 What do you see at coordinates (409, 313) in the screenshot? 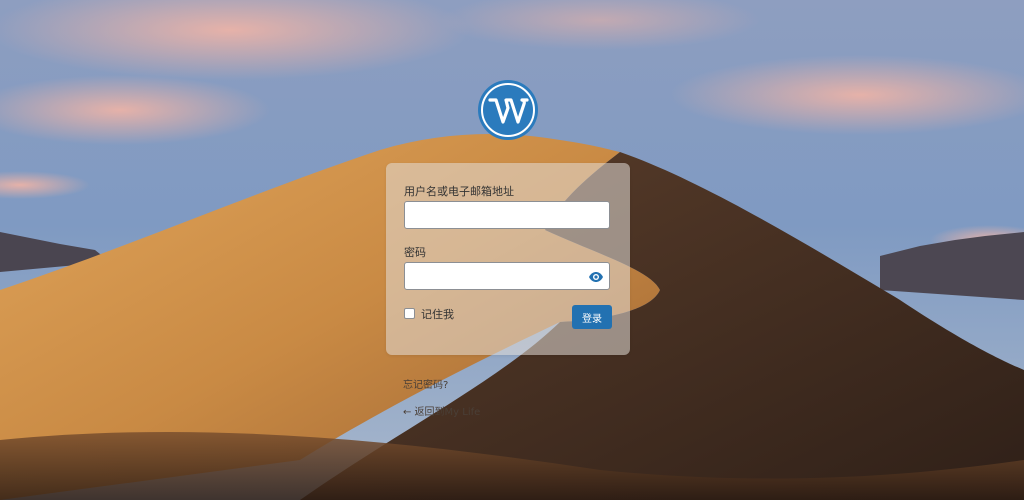
I see `remember-me-checkbox` at bounding box center [409, 313].